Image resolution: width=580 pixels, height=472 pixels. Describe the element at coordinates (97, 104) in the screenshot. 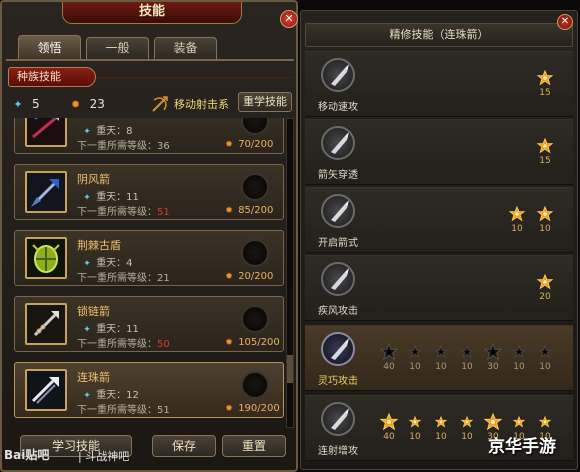

I see `orange-points: 23` at that location.